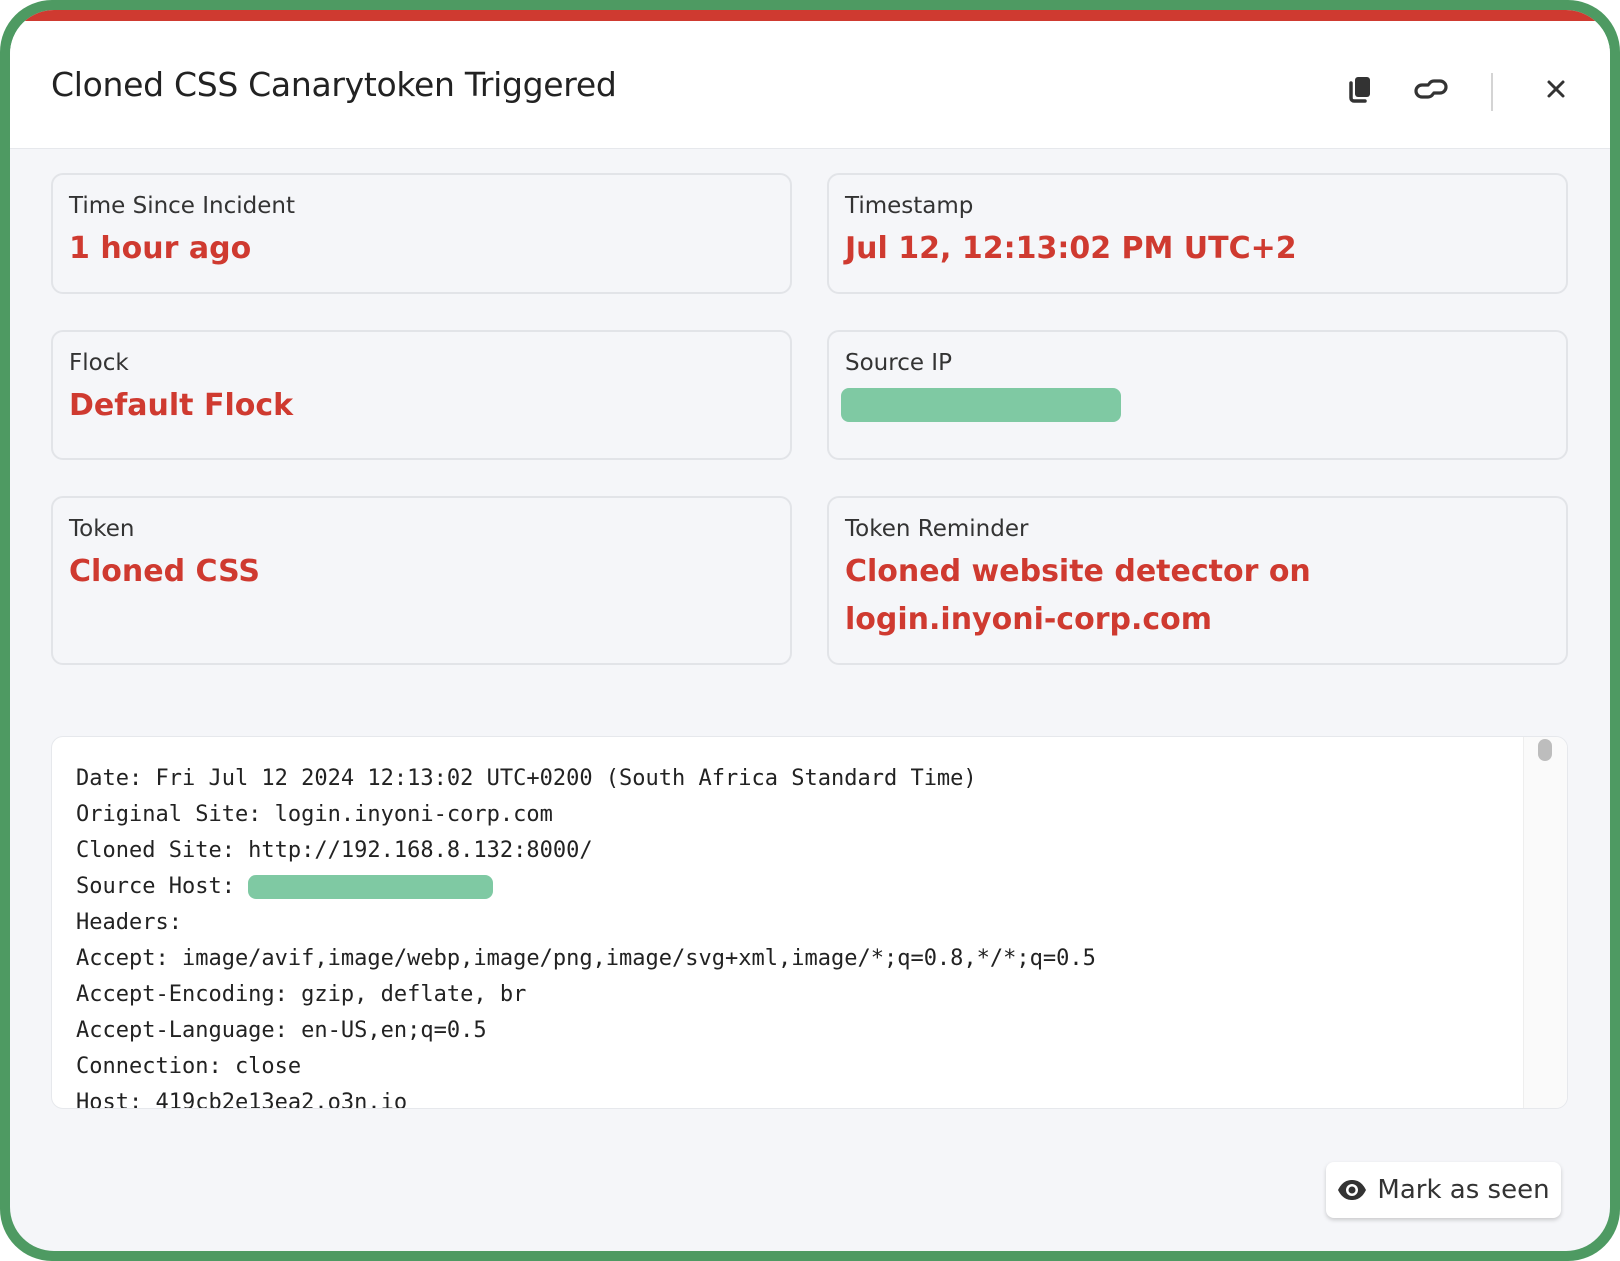 This screenshot has height=1261, width=1620. Describe the element at coordinates (810, 85) in the screenshot. I see `modal-header: Cloned CSS Canarytoken Triggered` at that location.